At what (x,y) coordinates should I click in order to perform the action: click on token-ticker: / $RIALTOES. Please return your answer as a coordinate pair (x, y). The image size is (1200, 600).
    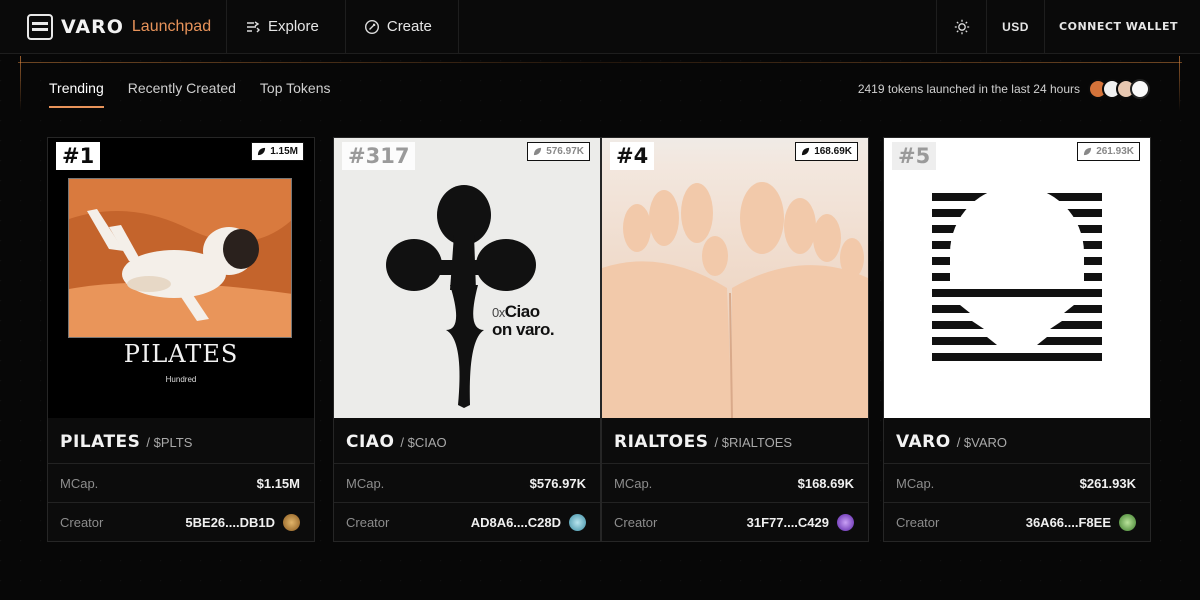
    Looking at the image, I should click on (753, 442).